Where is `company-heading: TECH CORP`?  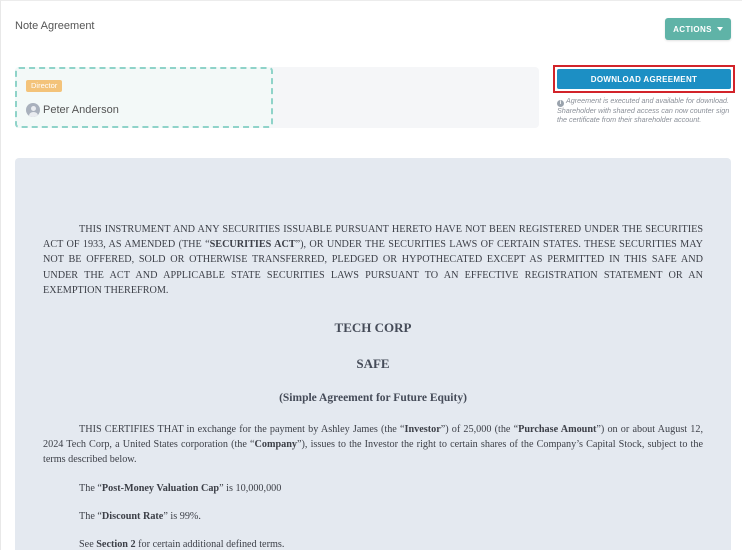
company-heading: TECH CORP is located at coordinates (373, 328).